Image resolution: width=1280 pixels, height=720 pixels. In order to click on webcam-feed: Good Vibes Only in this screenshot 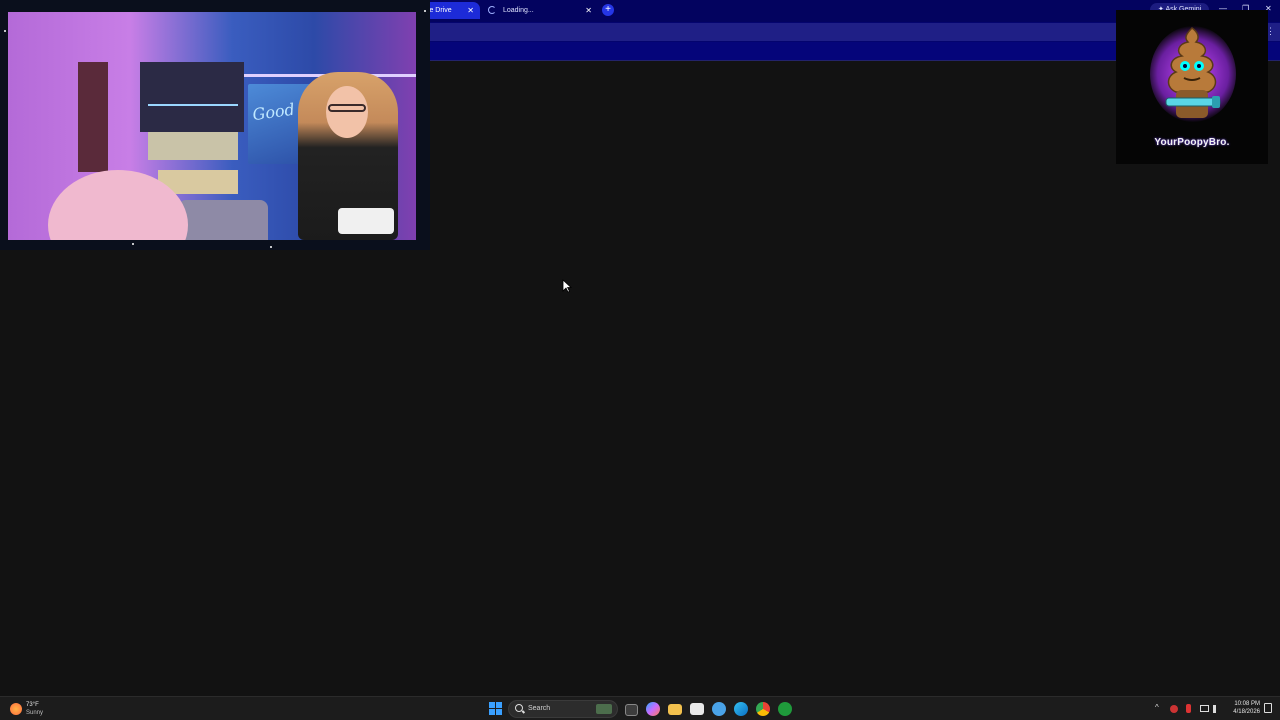, I will do `click(212, 126)`.